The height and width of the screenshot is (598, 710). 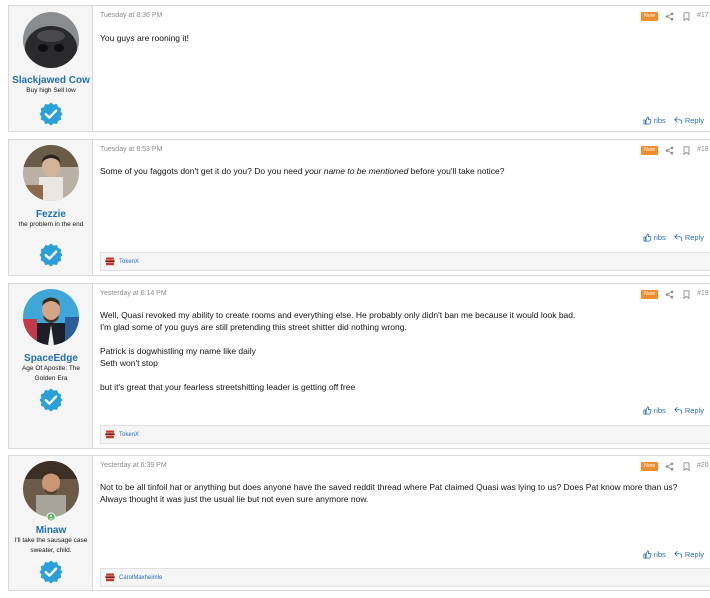 What do you see at coordinates (51, 517) in the screenshot?
I see `online-status-icon` at bounding box center [51, 517].